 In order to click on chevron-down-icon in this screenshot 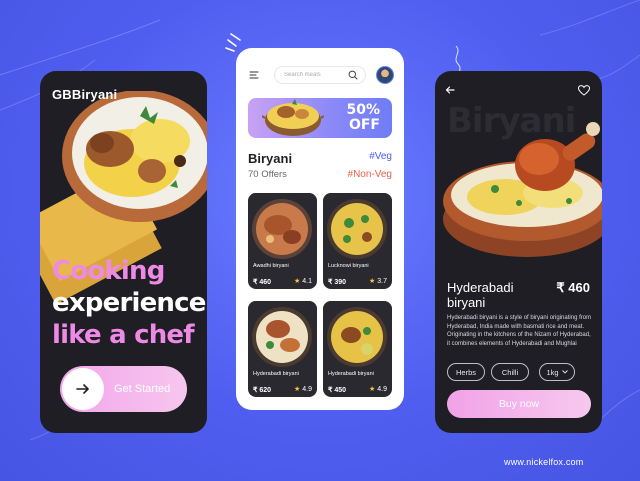, I will do `click(564, 372)`.